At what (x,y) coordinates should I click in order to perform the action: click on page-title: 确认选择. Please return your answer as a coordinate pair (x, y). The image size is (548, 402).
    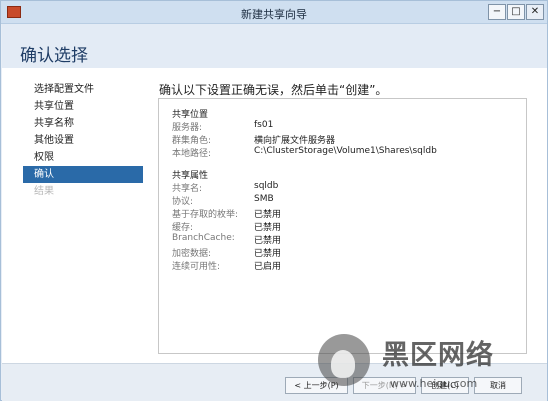
    Looking at the image, I should click on (54, 56).